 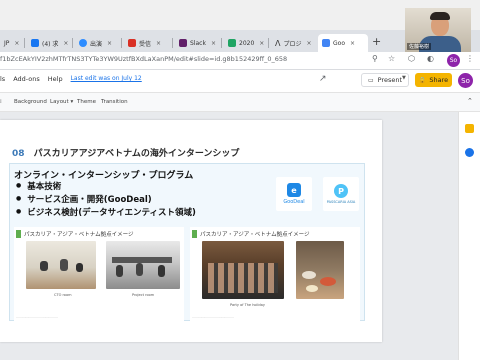 What do you see at coordinates (106, 212) in the screenshot?
I see `list-item: ビジネス検討(データサイエンティスト領域)` at bounding box center [106, 212].